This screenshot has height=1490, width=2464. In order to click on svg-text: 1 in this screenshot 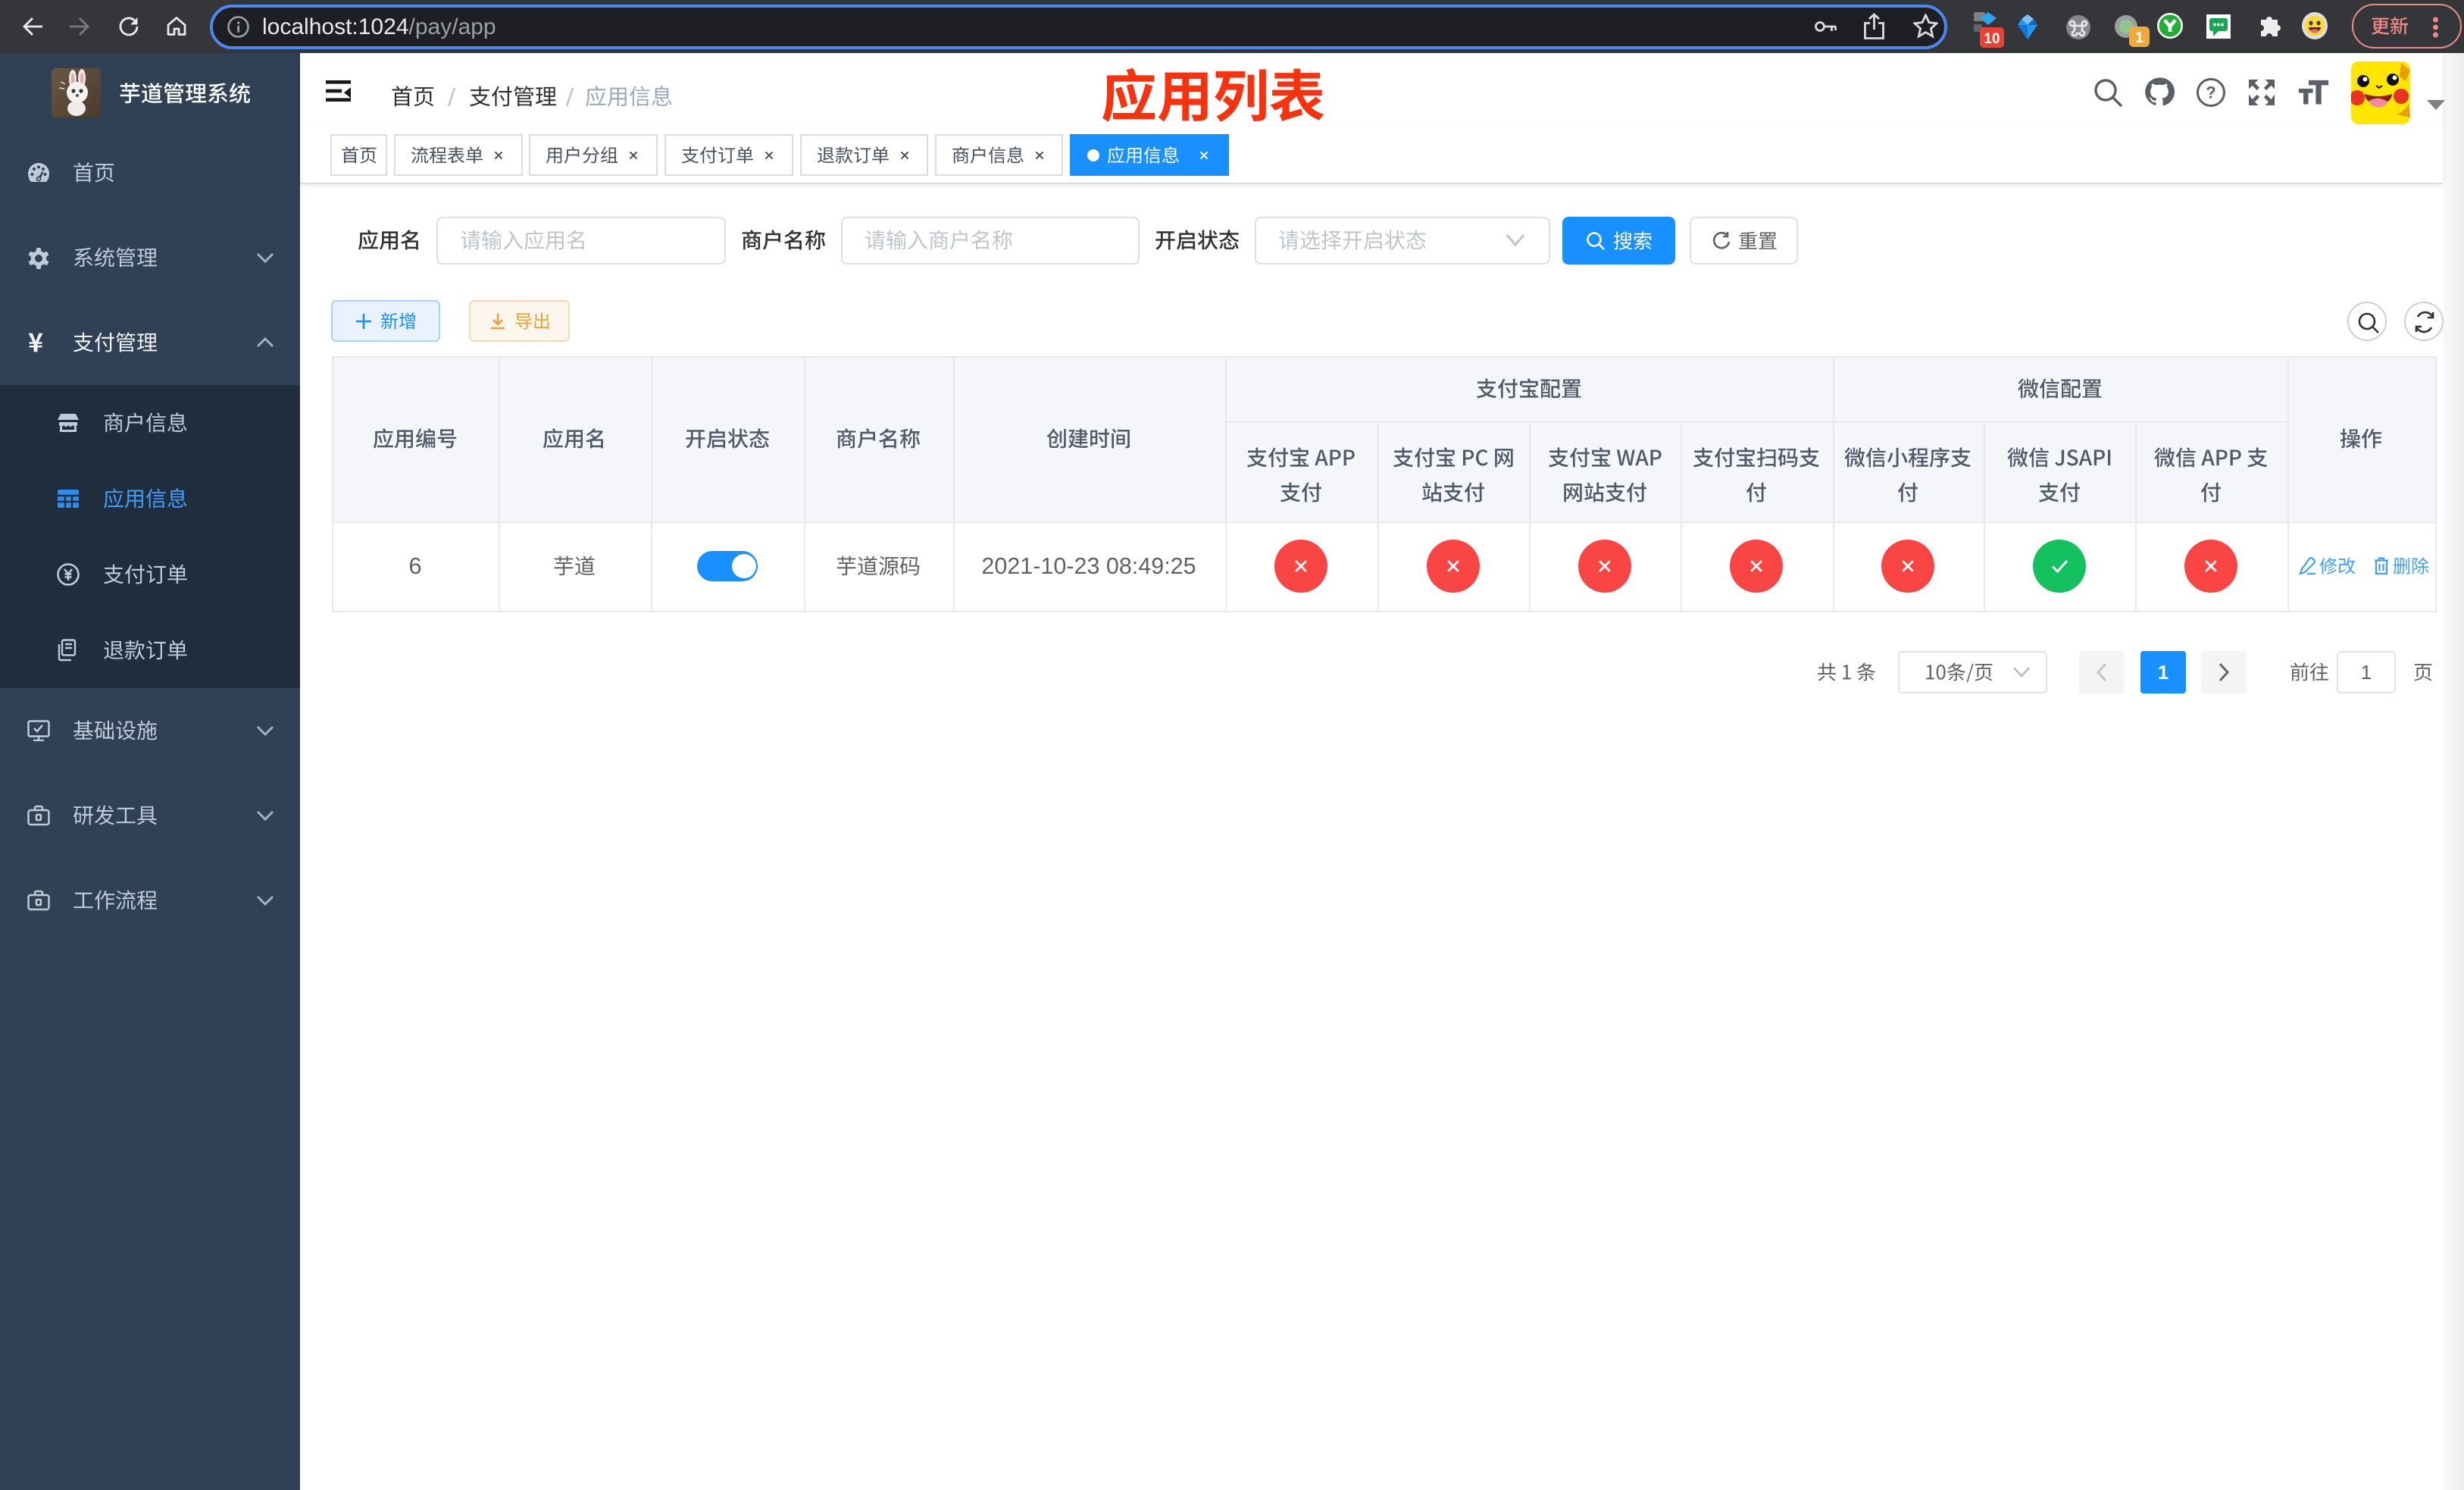, I will do `click(2139, 38)`.